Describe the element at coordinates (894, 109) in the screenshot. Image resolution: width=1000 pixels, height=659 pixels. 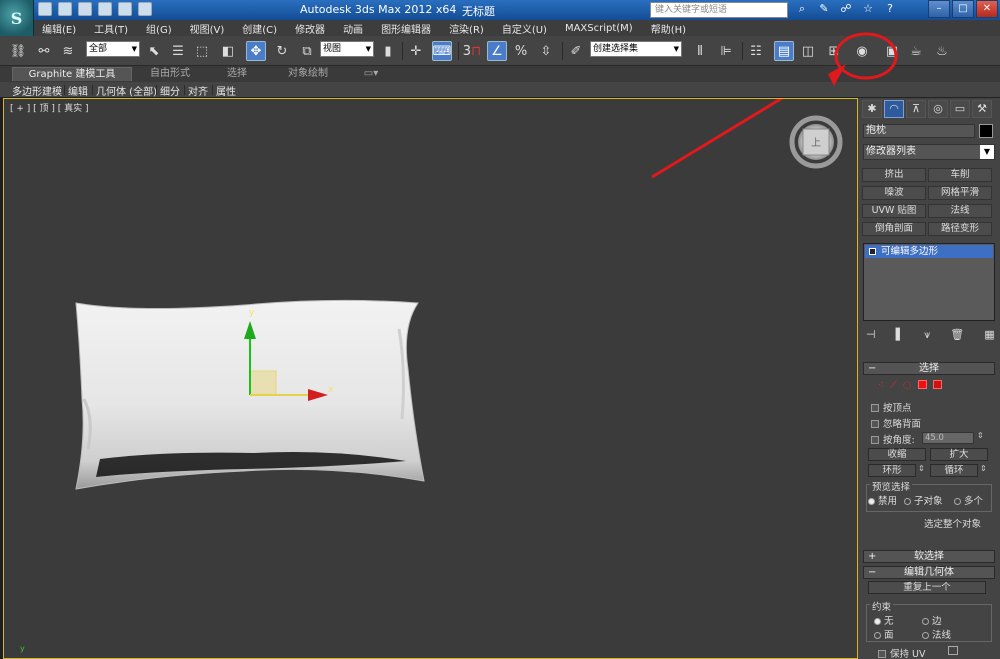
I see `modify-tab-icon: ◠` at that location.